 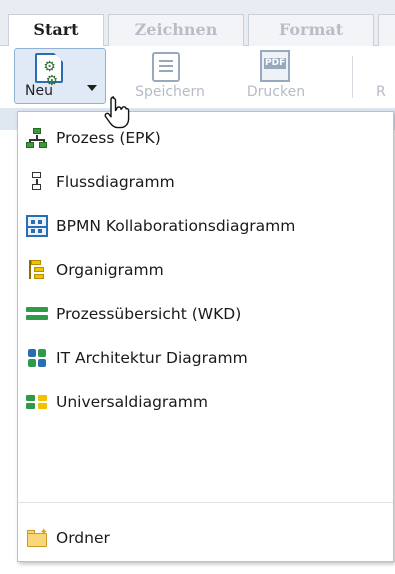 I want to click on new-document-icon: ⚙ ⚙, so click(x=49, y=70).